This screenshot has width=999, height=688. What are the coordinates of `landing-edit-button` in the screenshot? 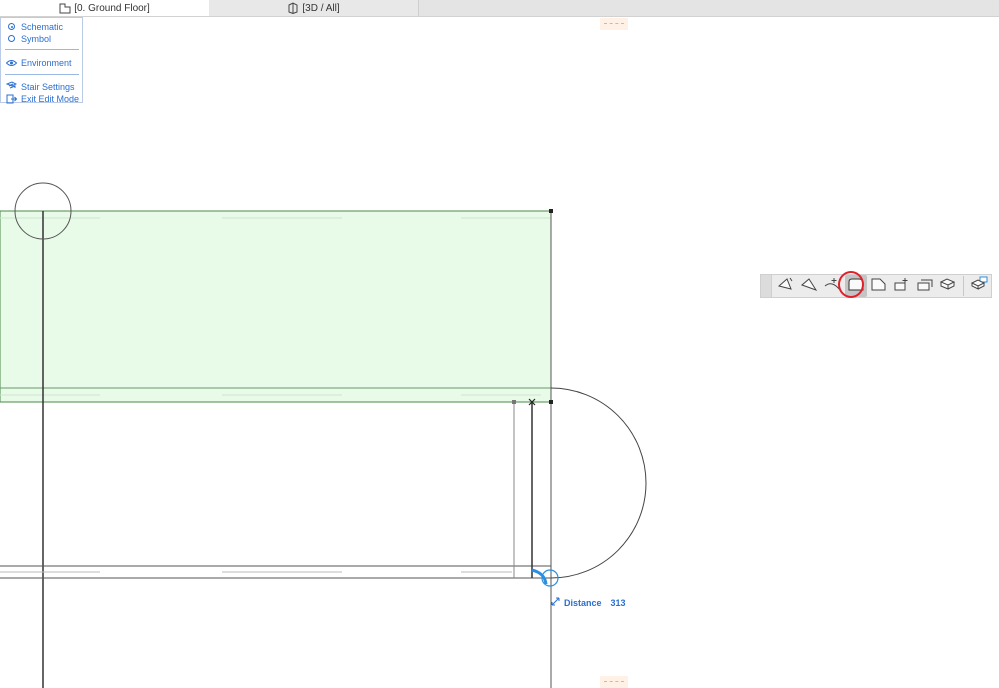 It's located at (902, 286).